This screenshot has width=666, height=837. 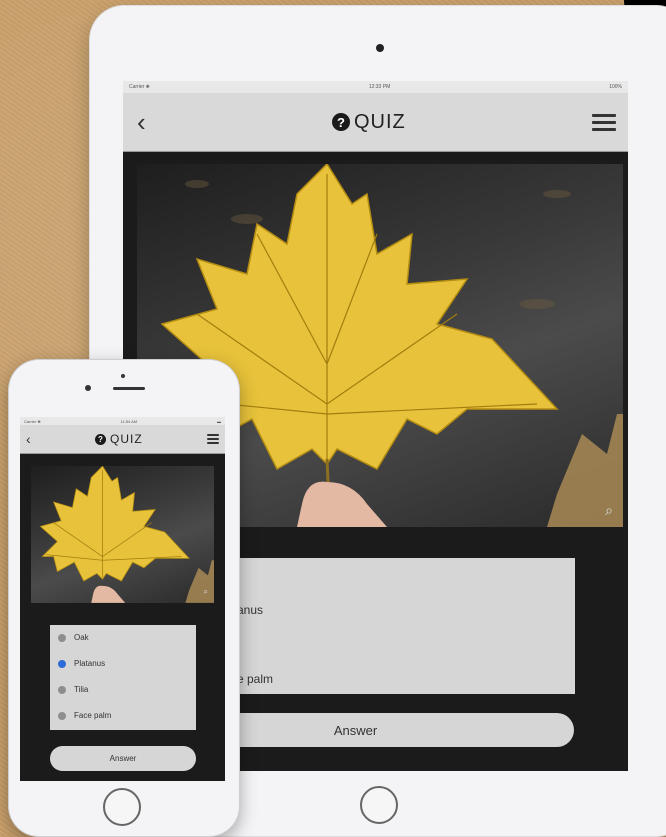 What do you see at coordinates (88, 388) in the screenshot?
I see `phone-sensor` at bounding box center [88, 388].